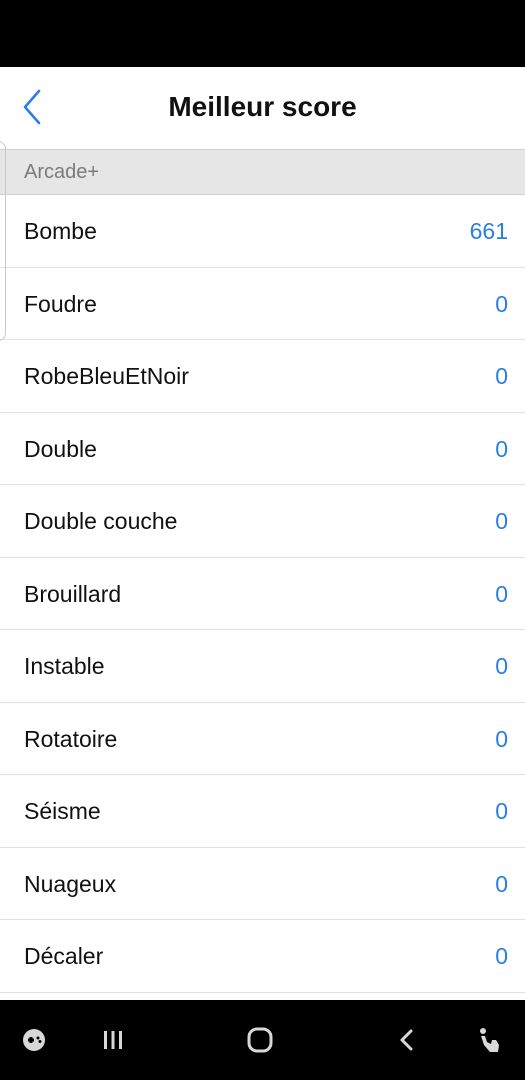 The image size is (525, 1080). What do you see at coordinates (262, 521) in the screenshot?
I see `score-row-double-couche: Double couche 0` at bounding box center [262, 521].